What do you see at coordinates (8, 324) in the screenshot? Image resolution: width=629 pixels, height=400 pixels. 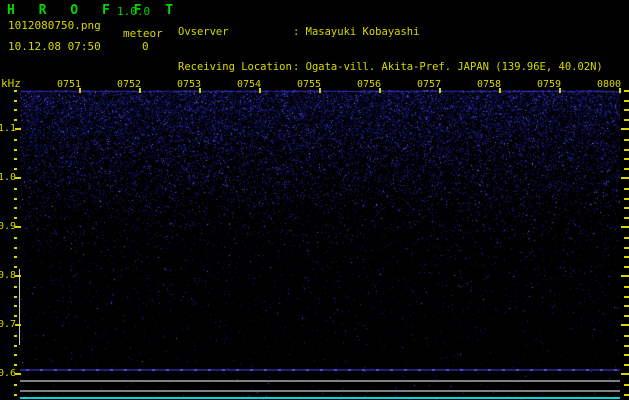 I see `freq-tick-label: 0.7` at bounding box center [8, 324].